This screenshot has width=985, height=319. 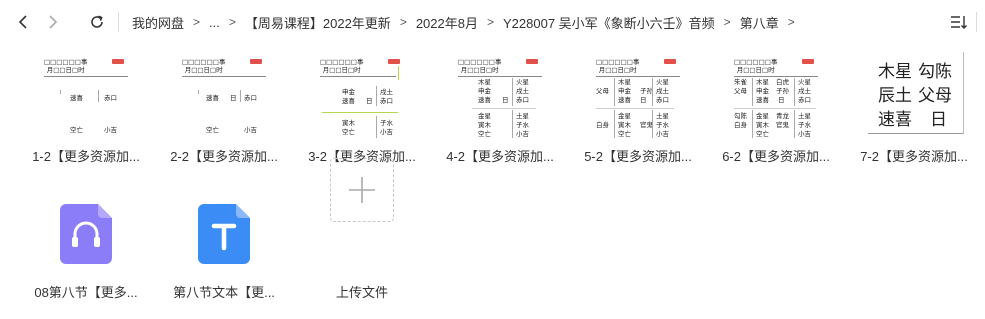 What do you see at coordinates (361, 292) in the screenshot?
I see `upload-label: 上传文件` at bounding box center [361, 292].